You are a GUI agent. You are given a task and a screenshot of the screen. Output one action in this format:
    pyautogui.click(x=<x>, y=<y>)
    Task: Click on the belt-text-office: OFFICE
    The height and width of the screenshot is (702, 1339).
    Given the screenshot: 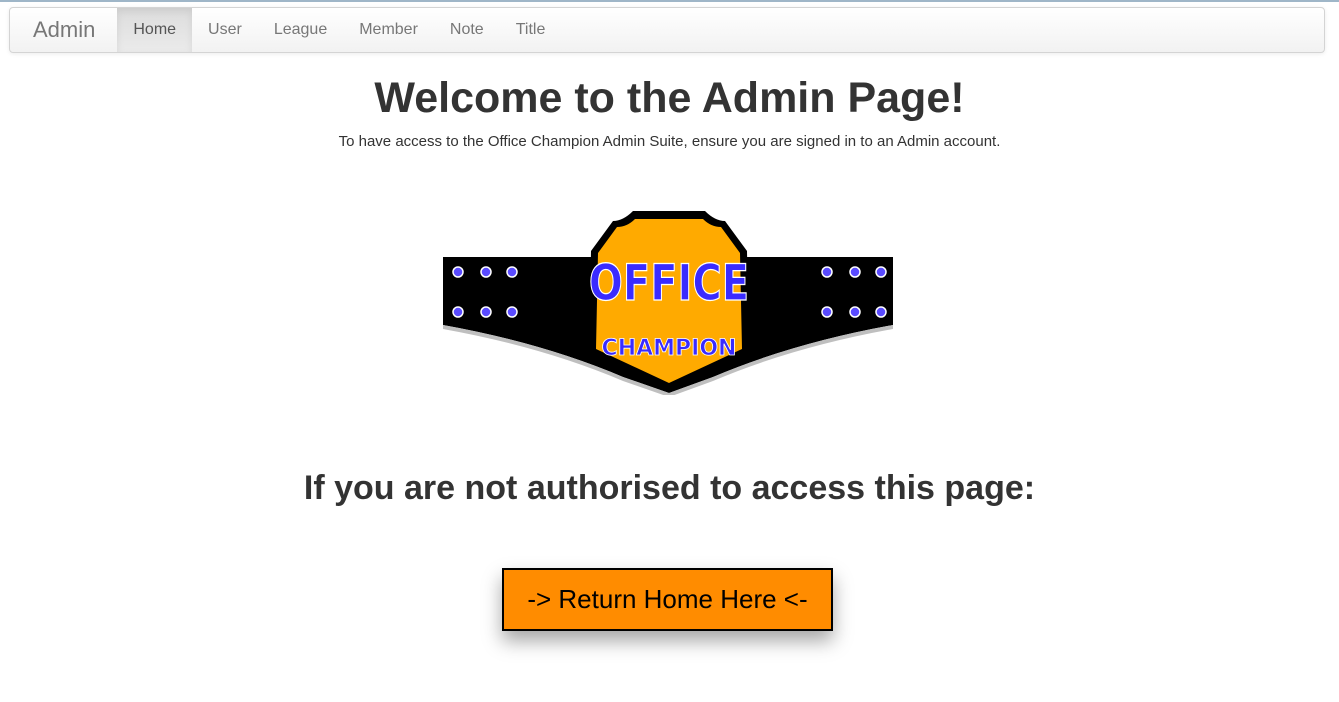 What is the action you would take?
    pyautogui.click(x=669, y=283)
    